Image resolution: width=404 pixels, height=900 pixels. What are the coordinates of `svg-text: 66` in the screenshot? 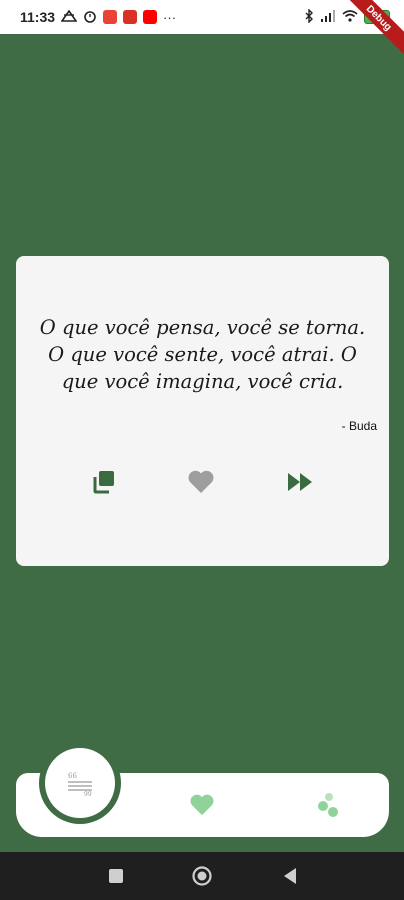 It's located at (72, 776).